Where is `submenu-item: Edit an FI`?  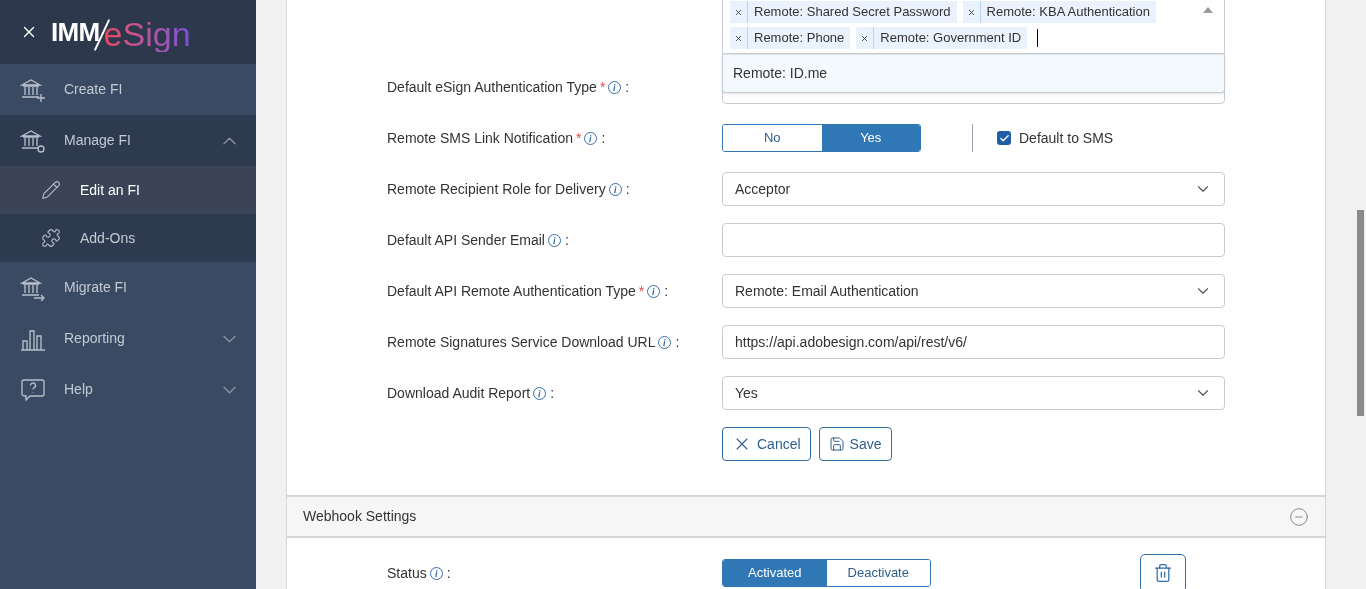
submenu-item: Edit an FI is located at coordinates (128, 190).